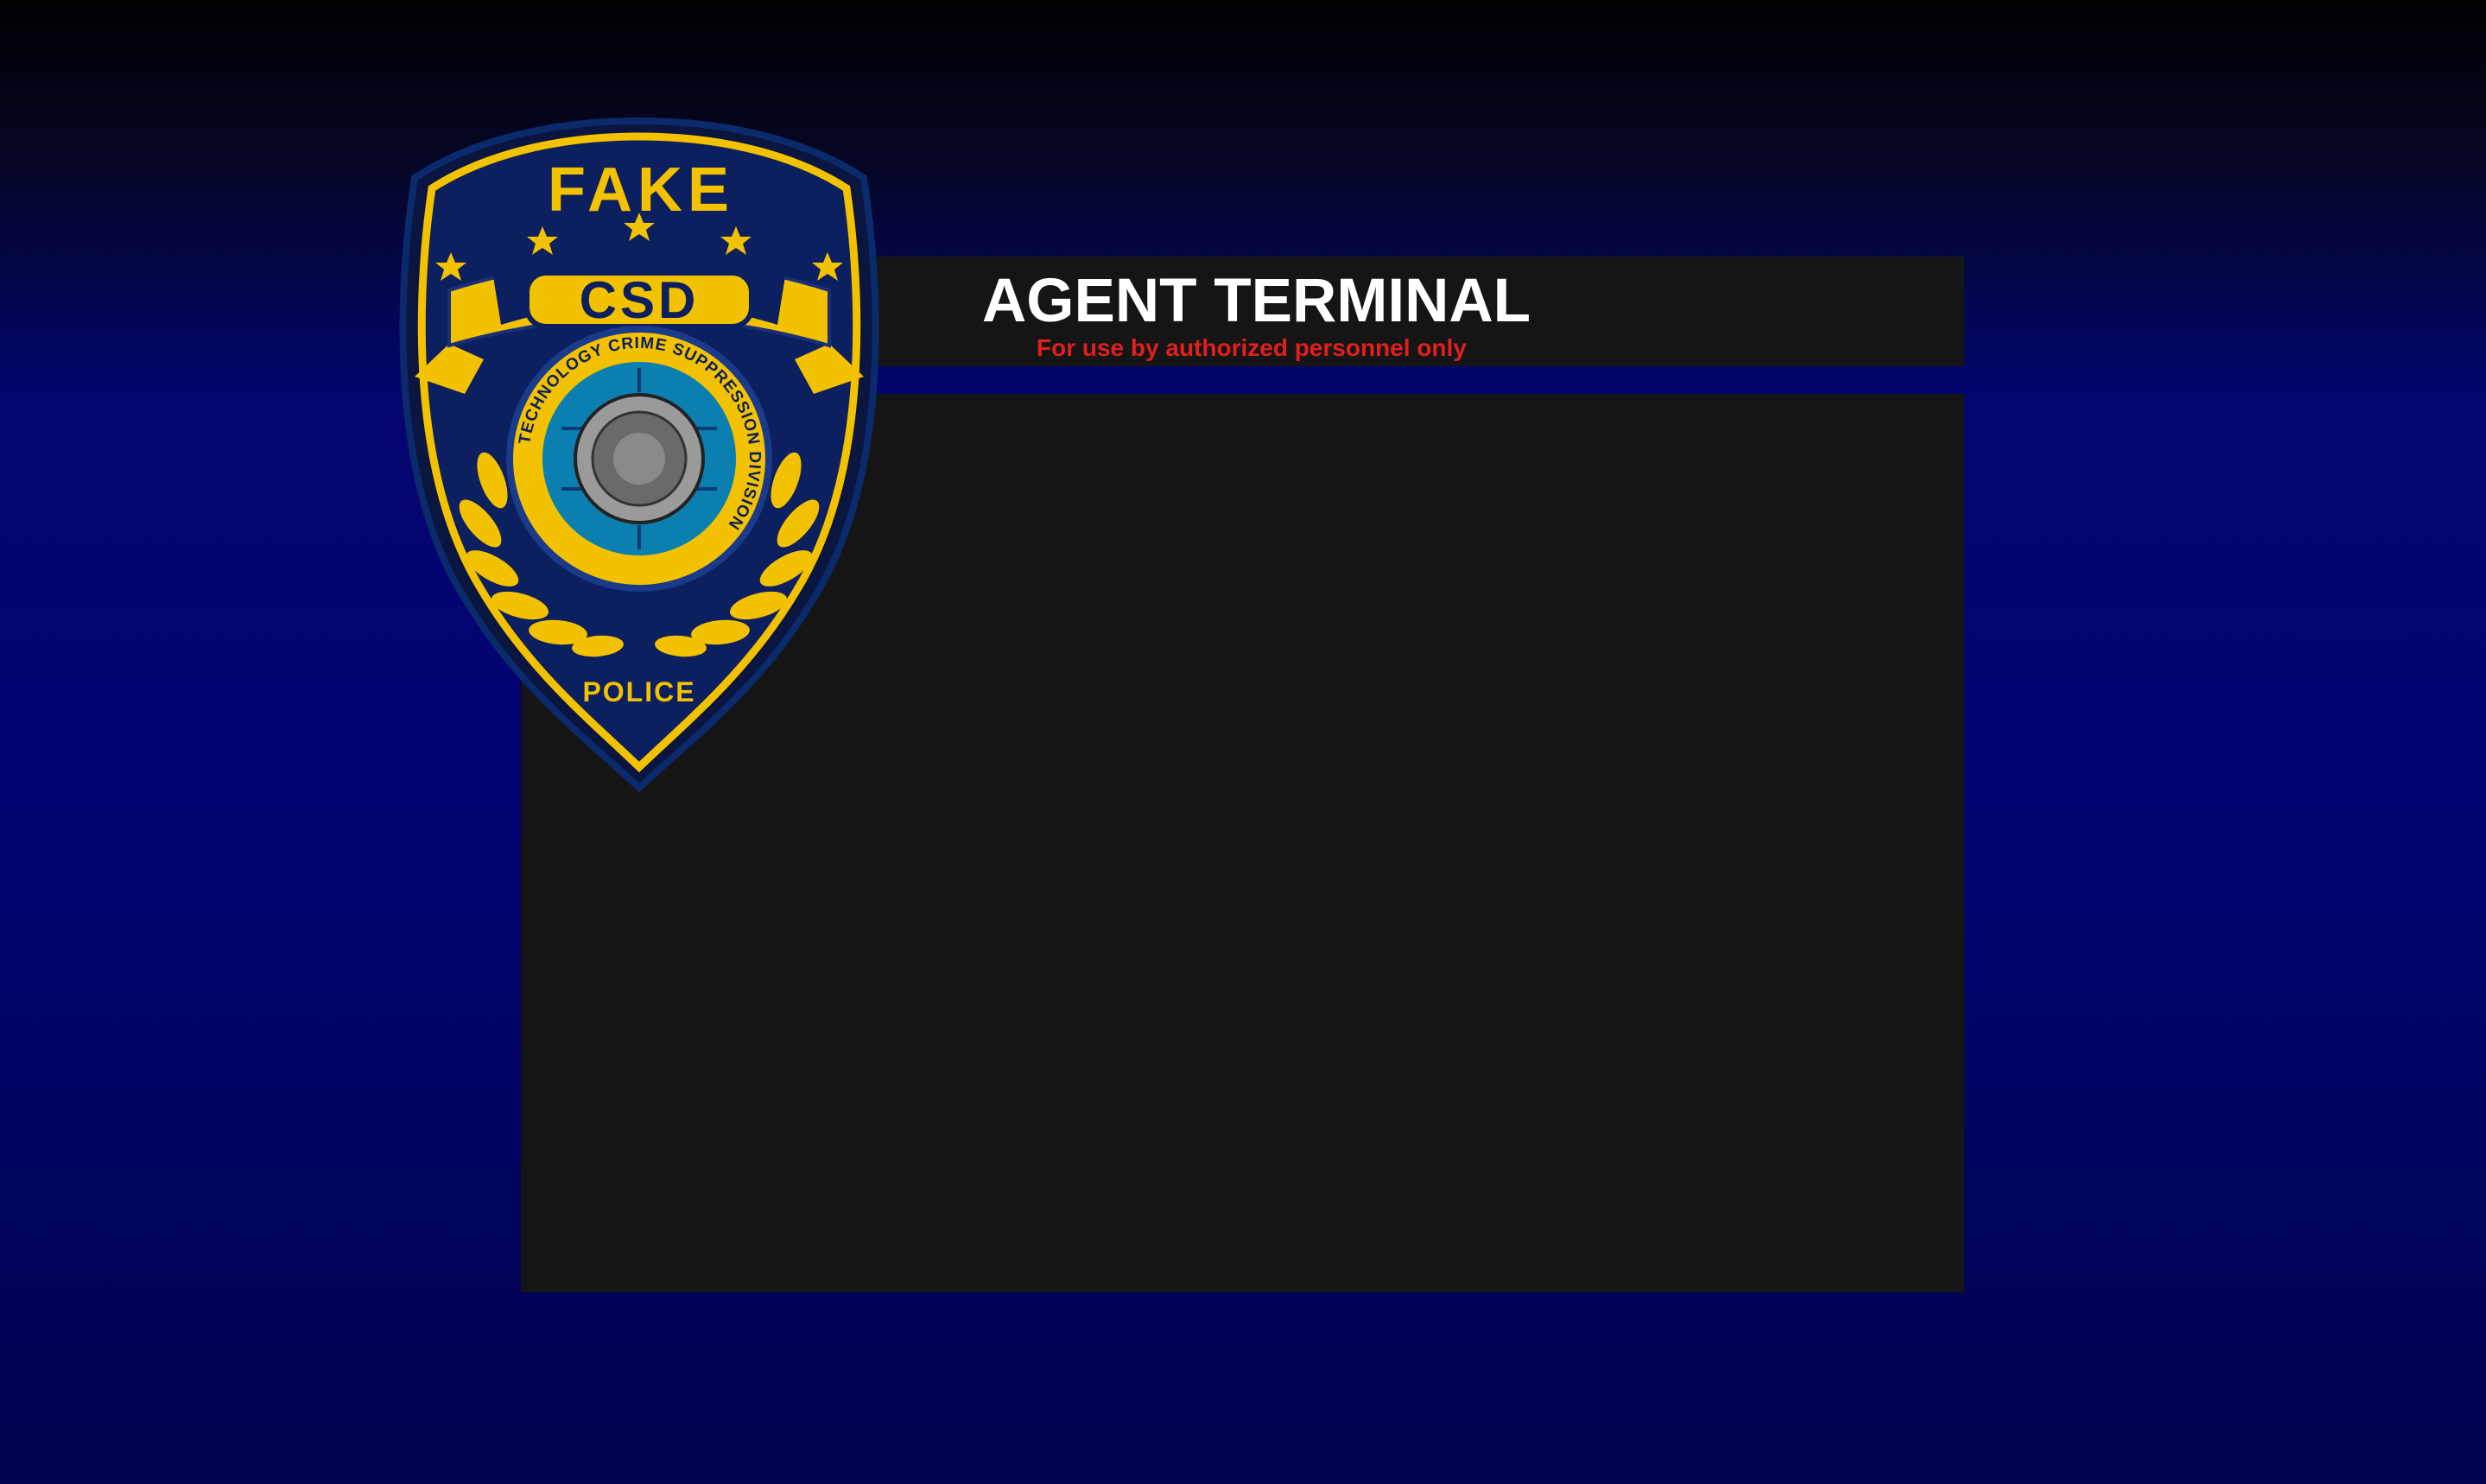 Image resolution: width=2486 pixels, height=1484 pixels. I want to click on badge-top-text: FAKE, so click(641, 190).